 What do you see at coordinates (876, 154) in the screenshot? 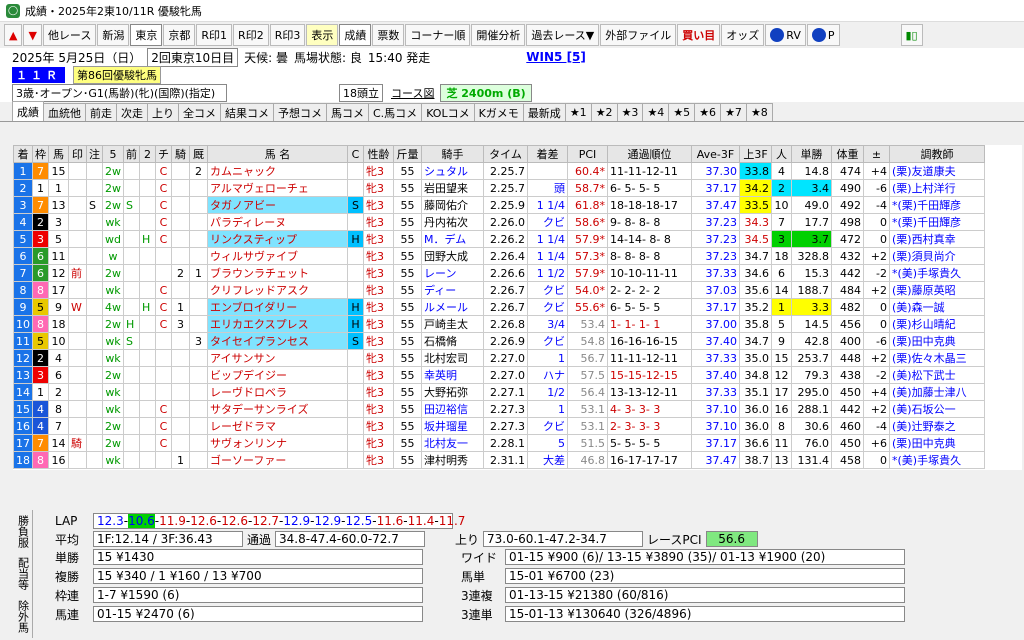
I see `column-header: ±` at bounding box center [876, 154].